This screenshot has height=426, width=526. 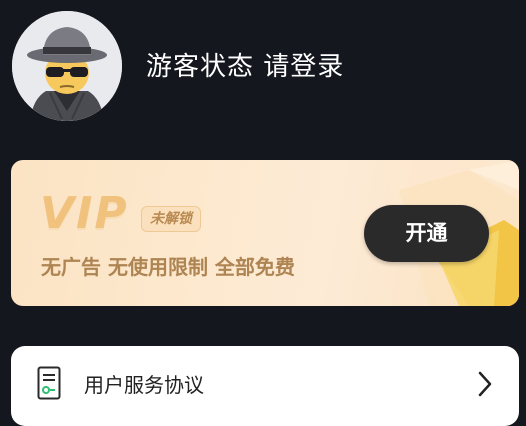 What do you see at coordinates (168, 267) in the screenshot?
I see `vip-features-text: 无广告 无使用限制 全部免费` at bounding box center [168, 267].